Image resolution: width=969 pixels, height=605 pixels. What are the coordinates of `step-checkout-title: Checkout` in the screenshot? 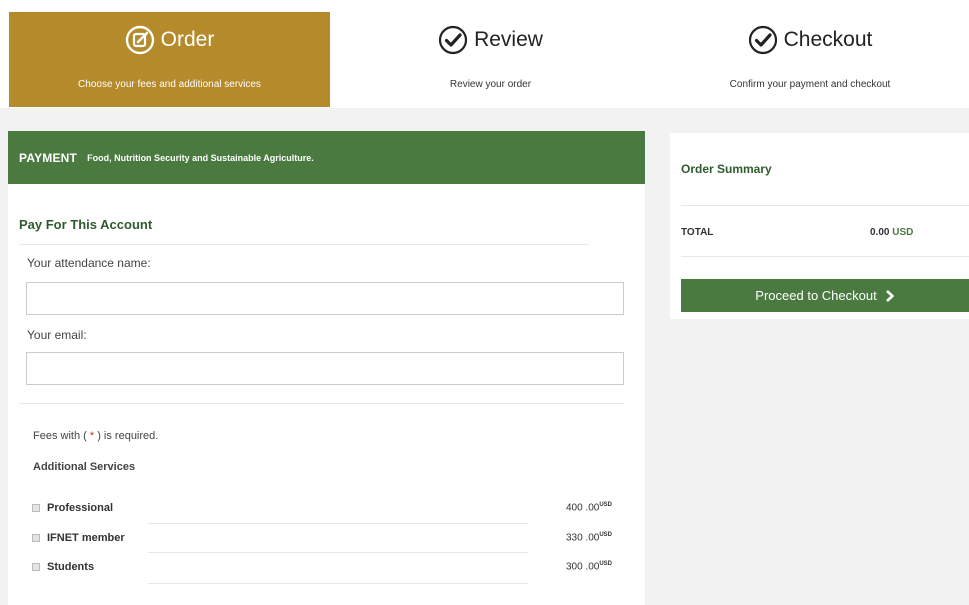 It's located at (828, 39).